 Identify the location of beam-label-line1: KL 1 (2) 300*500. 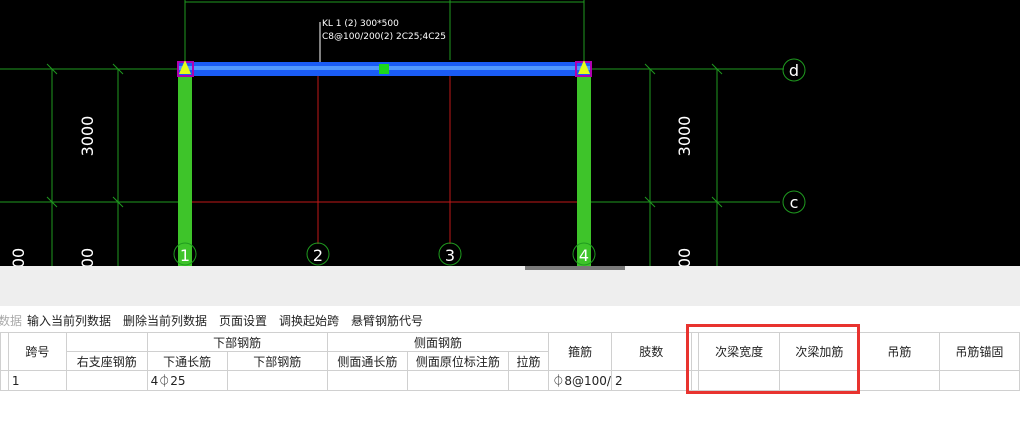
(360, 24).